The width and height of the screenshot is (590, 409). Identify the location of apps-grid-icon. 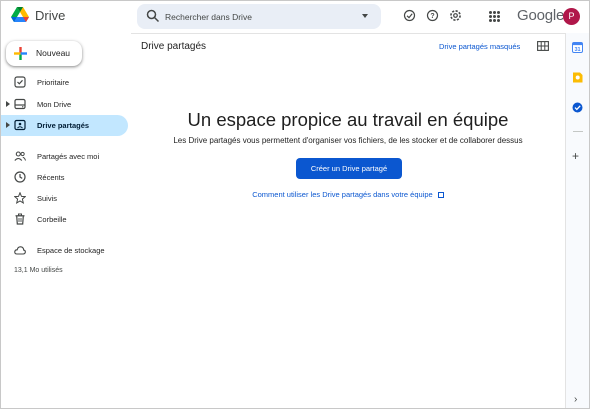
(494, 16).